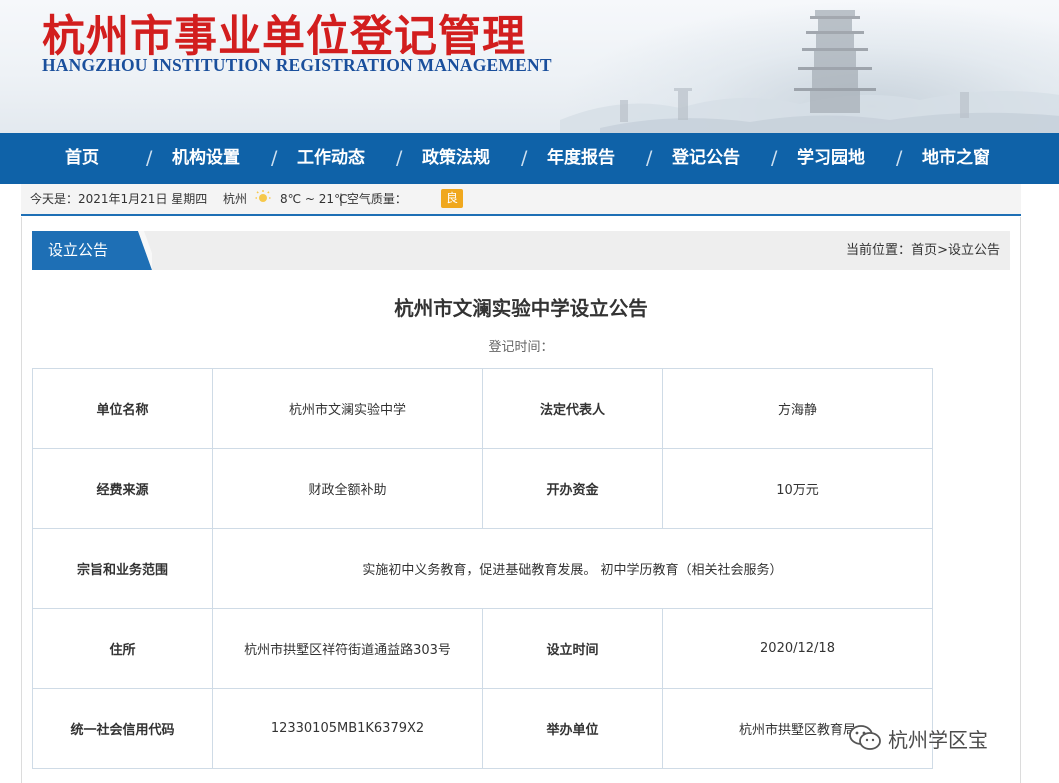 The image size is (1059, 783). I want to click on section-tab-label: 设立公告, so click(78, 250).